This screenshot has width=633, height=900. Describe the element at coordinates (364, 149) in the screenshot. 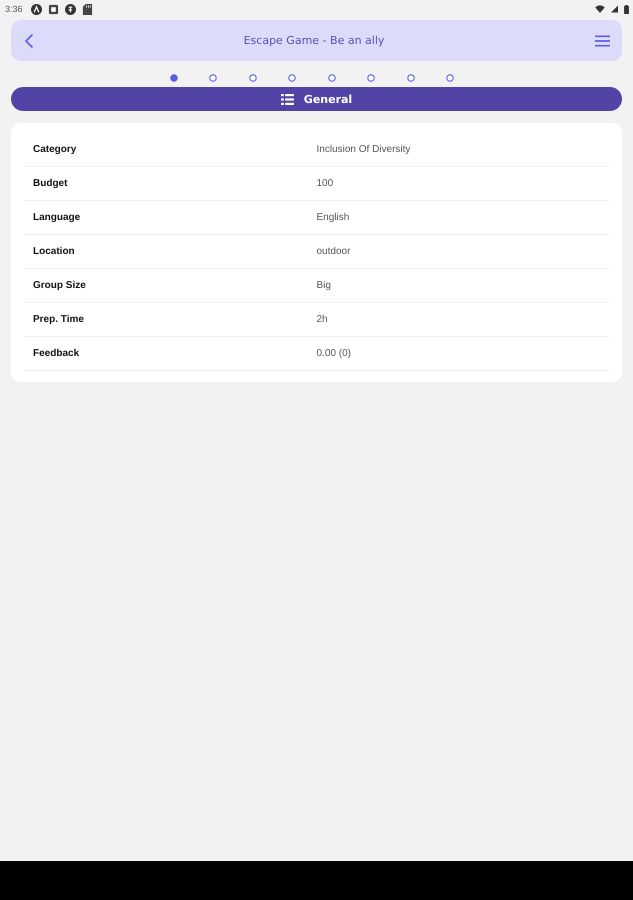

I see `detail-value: Inclusion Of Diversity` at that location.